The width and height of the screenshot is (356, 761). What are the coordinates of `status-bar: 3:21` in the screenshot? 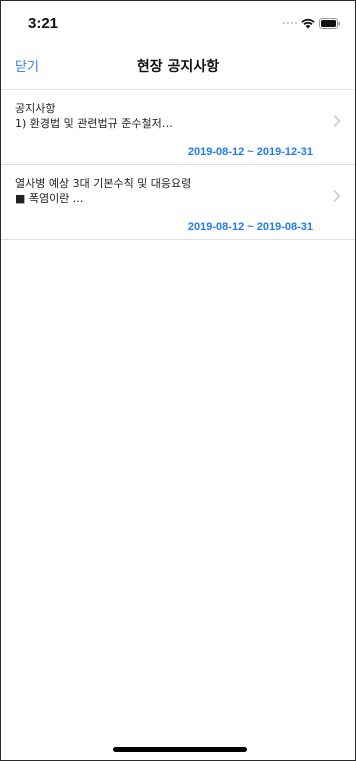 It's located at (178, 23).